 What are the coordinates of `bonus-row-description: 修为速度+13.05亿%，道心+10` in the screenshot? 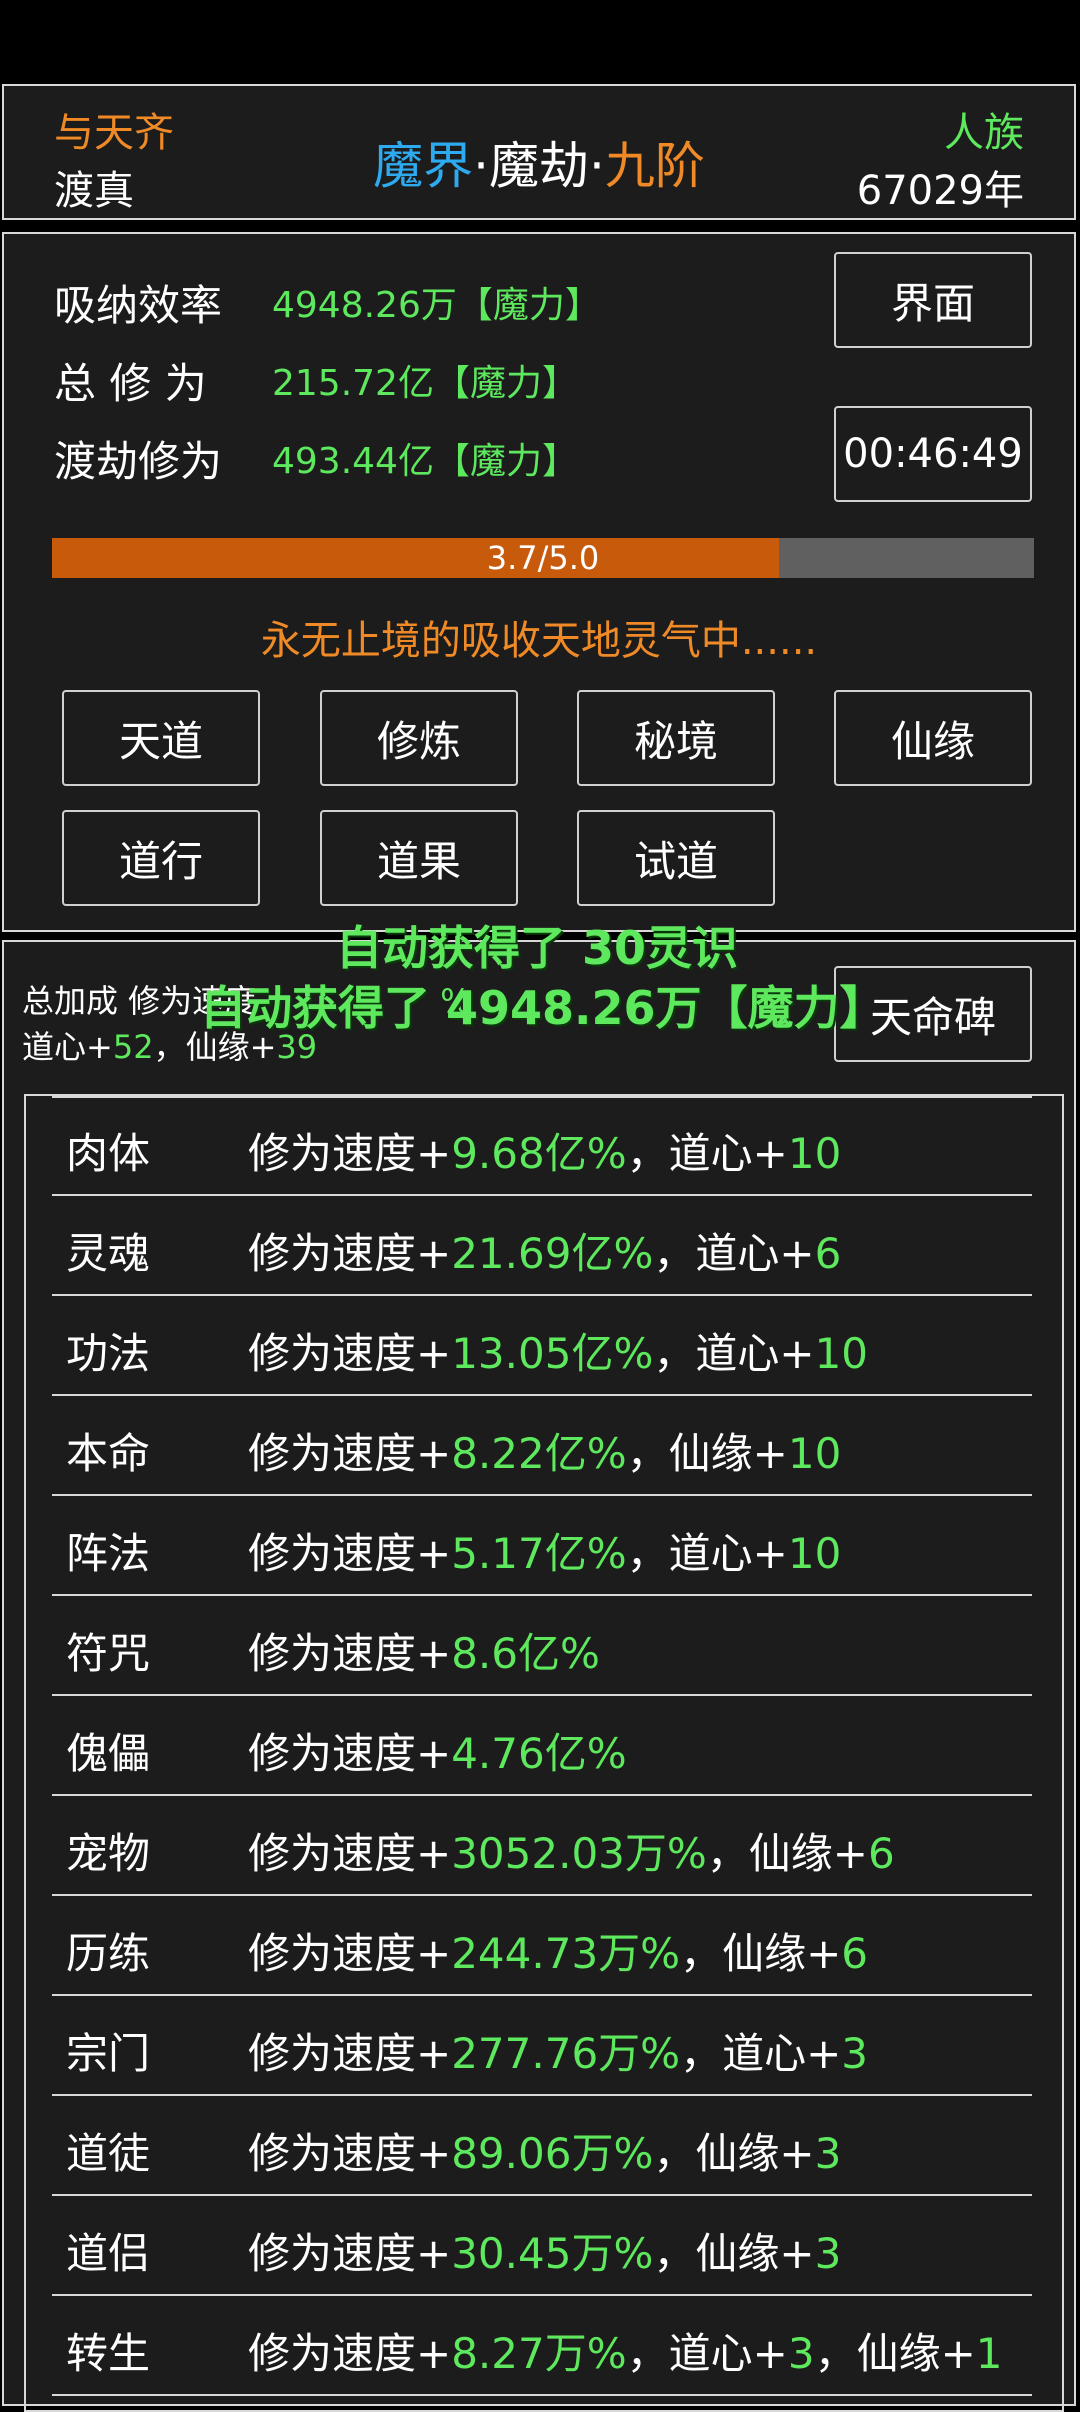 It's located at (558, 1350).